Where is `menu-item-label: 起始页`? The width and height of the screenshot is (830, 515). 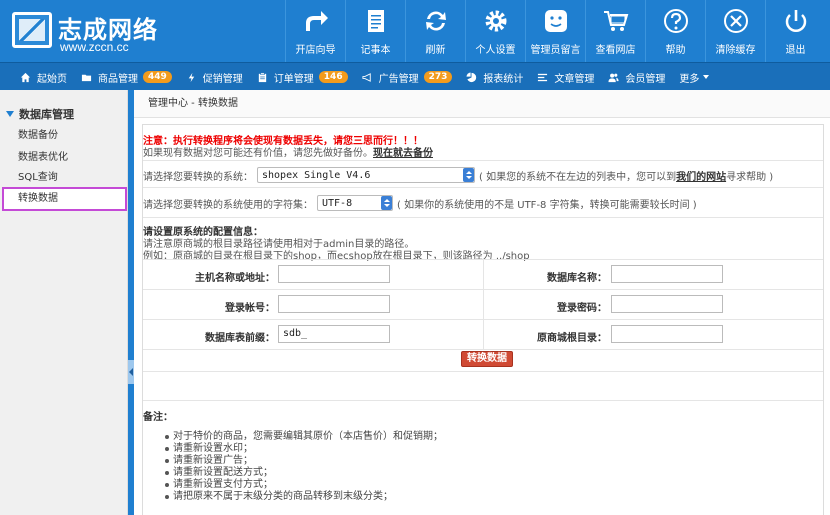 menu-item-label: 起始页 is located at coordinates (52, 79).